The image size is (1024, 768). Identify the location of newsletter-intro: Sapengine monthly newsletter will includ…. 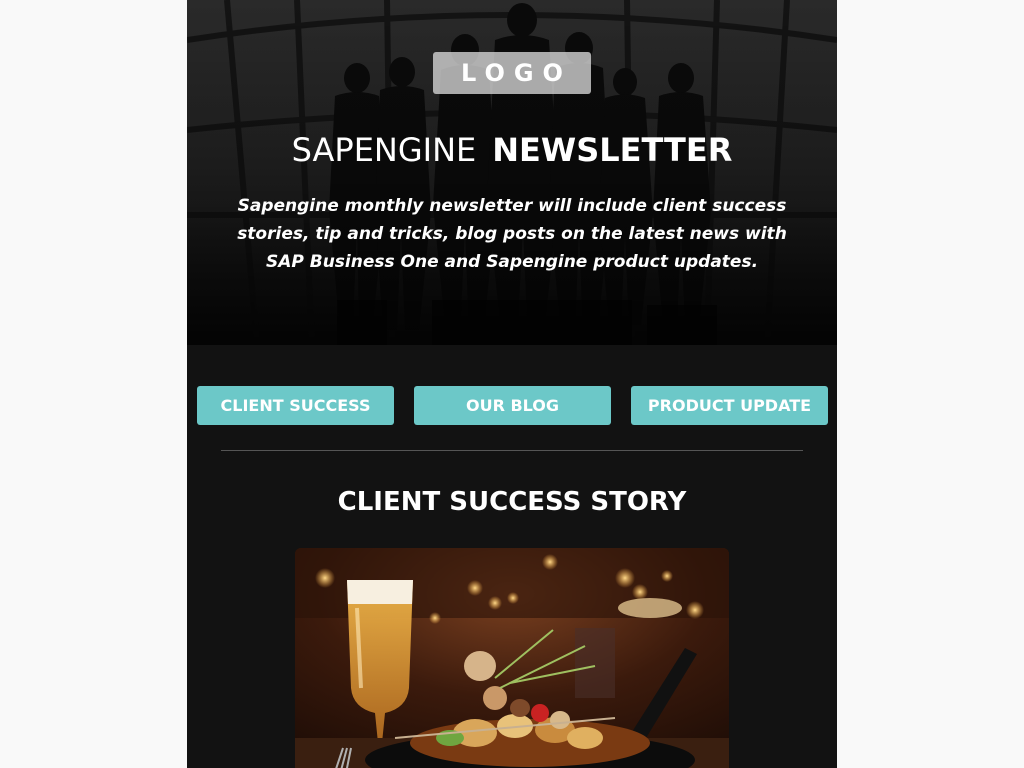
(512, 234).